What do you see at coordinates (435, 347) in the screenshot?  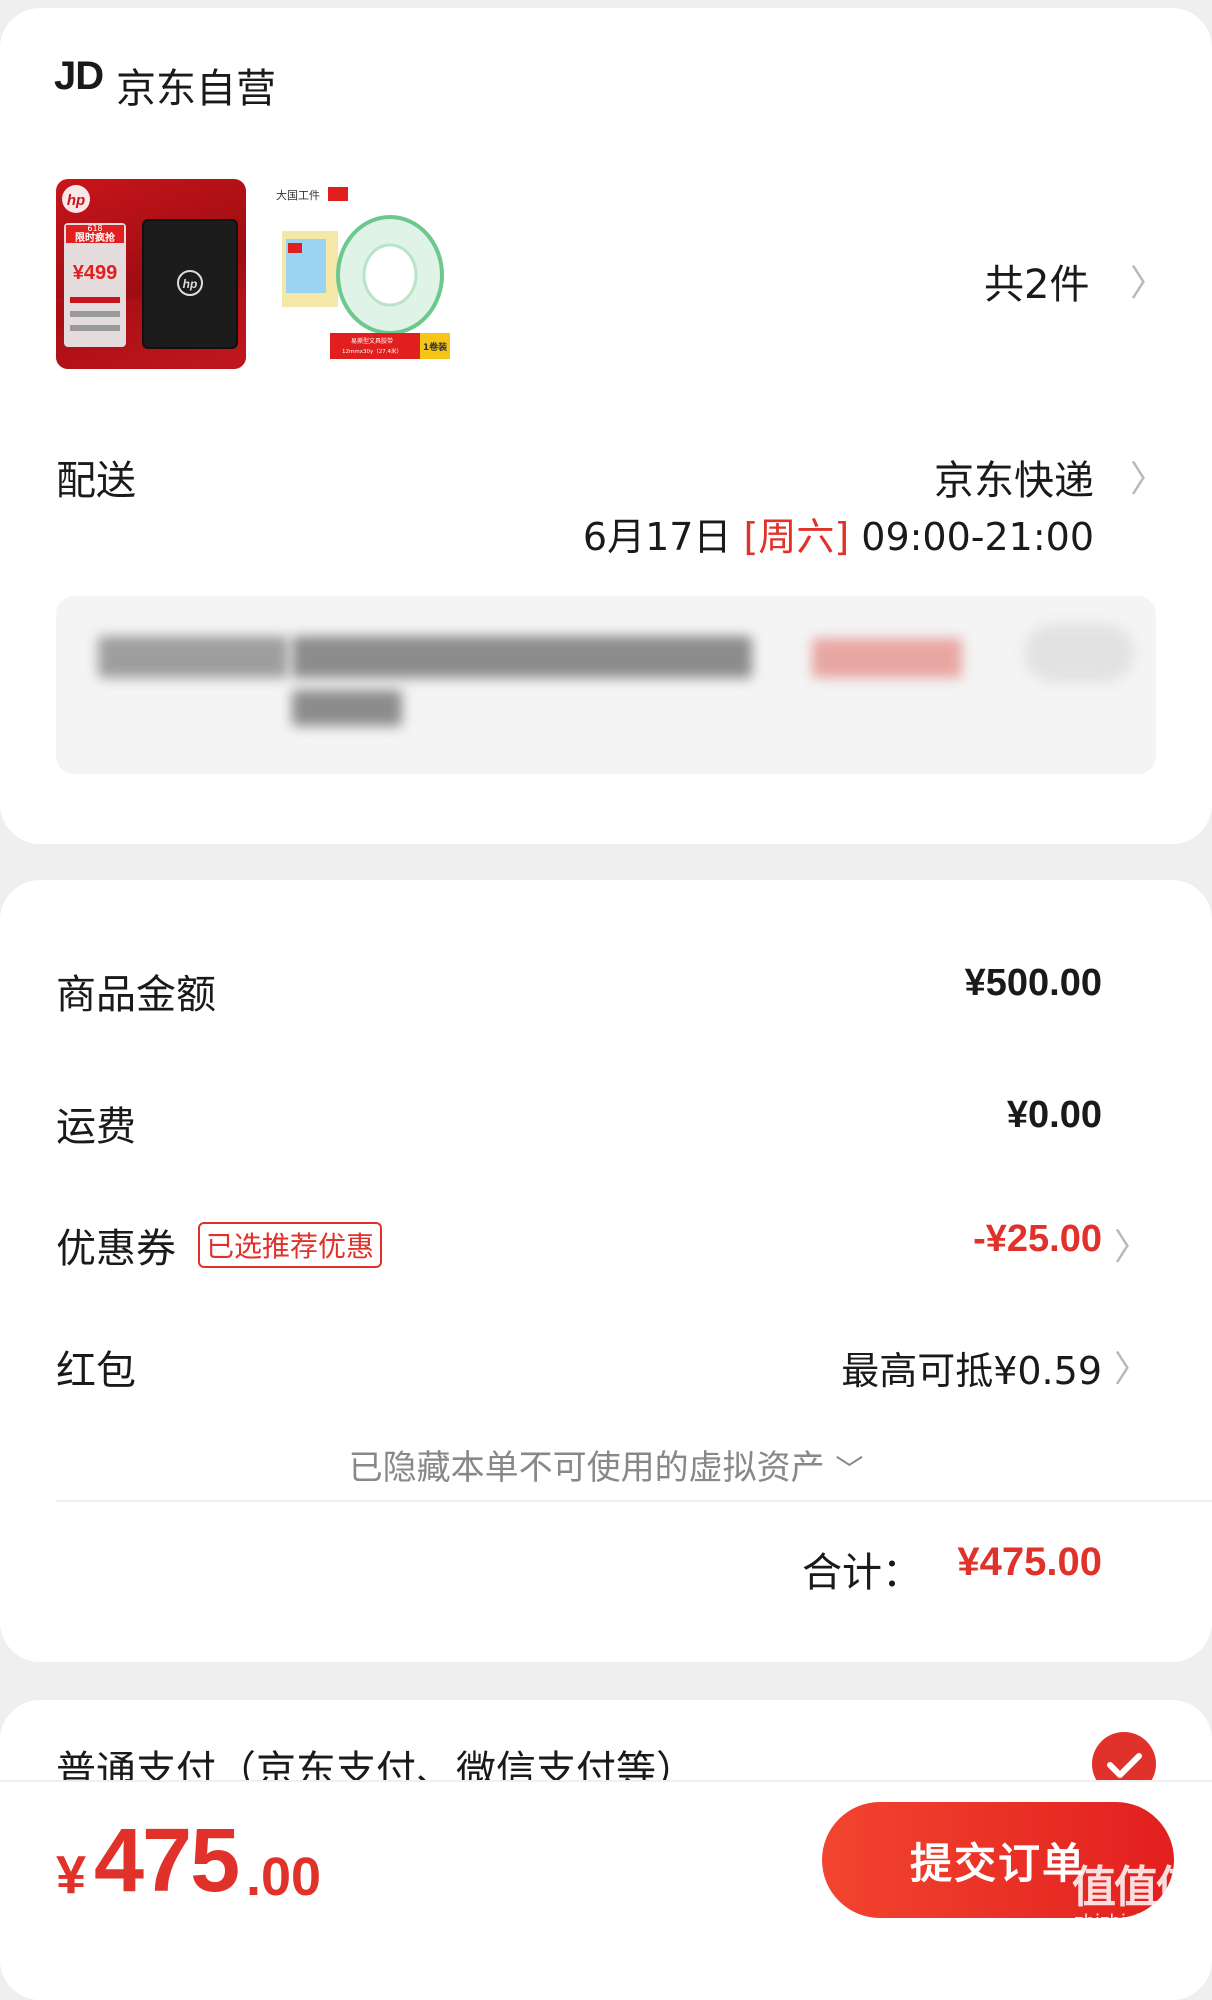 I see `svg-text: 1卷装` at bounding box center [435, 347].